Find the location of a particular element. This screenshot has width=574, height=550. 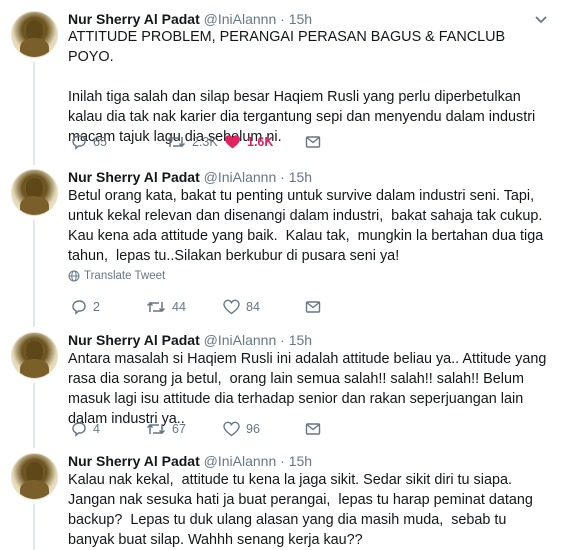

retweet-button: 67 is located at coordinates (166, 429).